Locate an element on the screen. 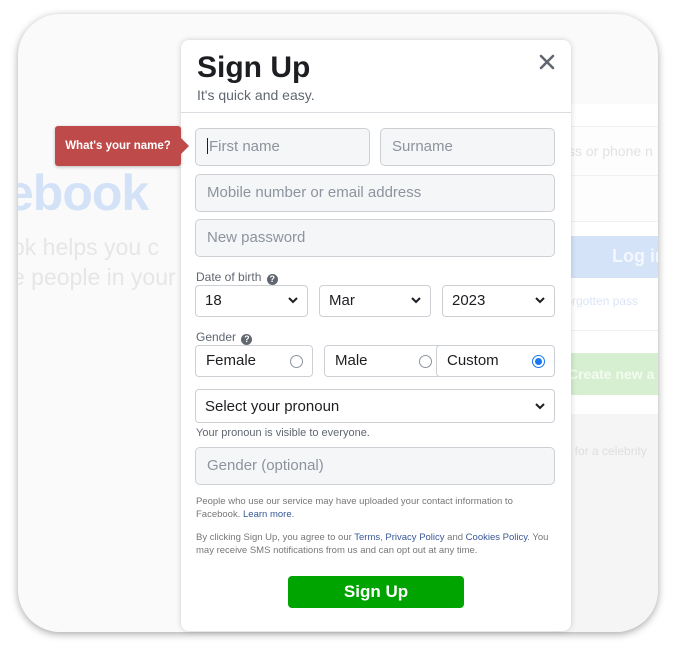 This screenshot has height=649, width=674. new-password-input: New password is located at coordinates (375, 238).